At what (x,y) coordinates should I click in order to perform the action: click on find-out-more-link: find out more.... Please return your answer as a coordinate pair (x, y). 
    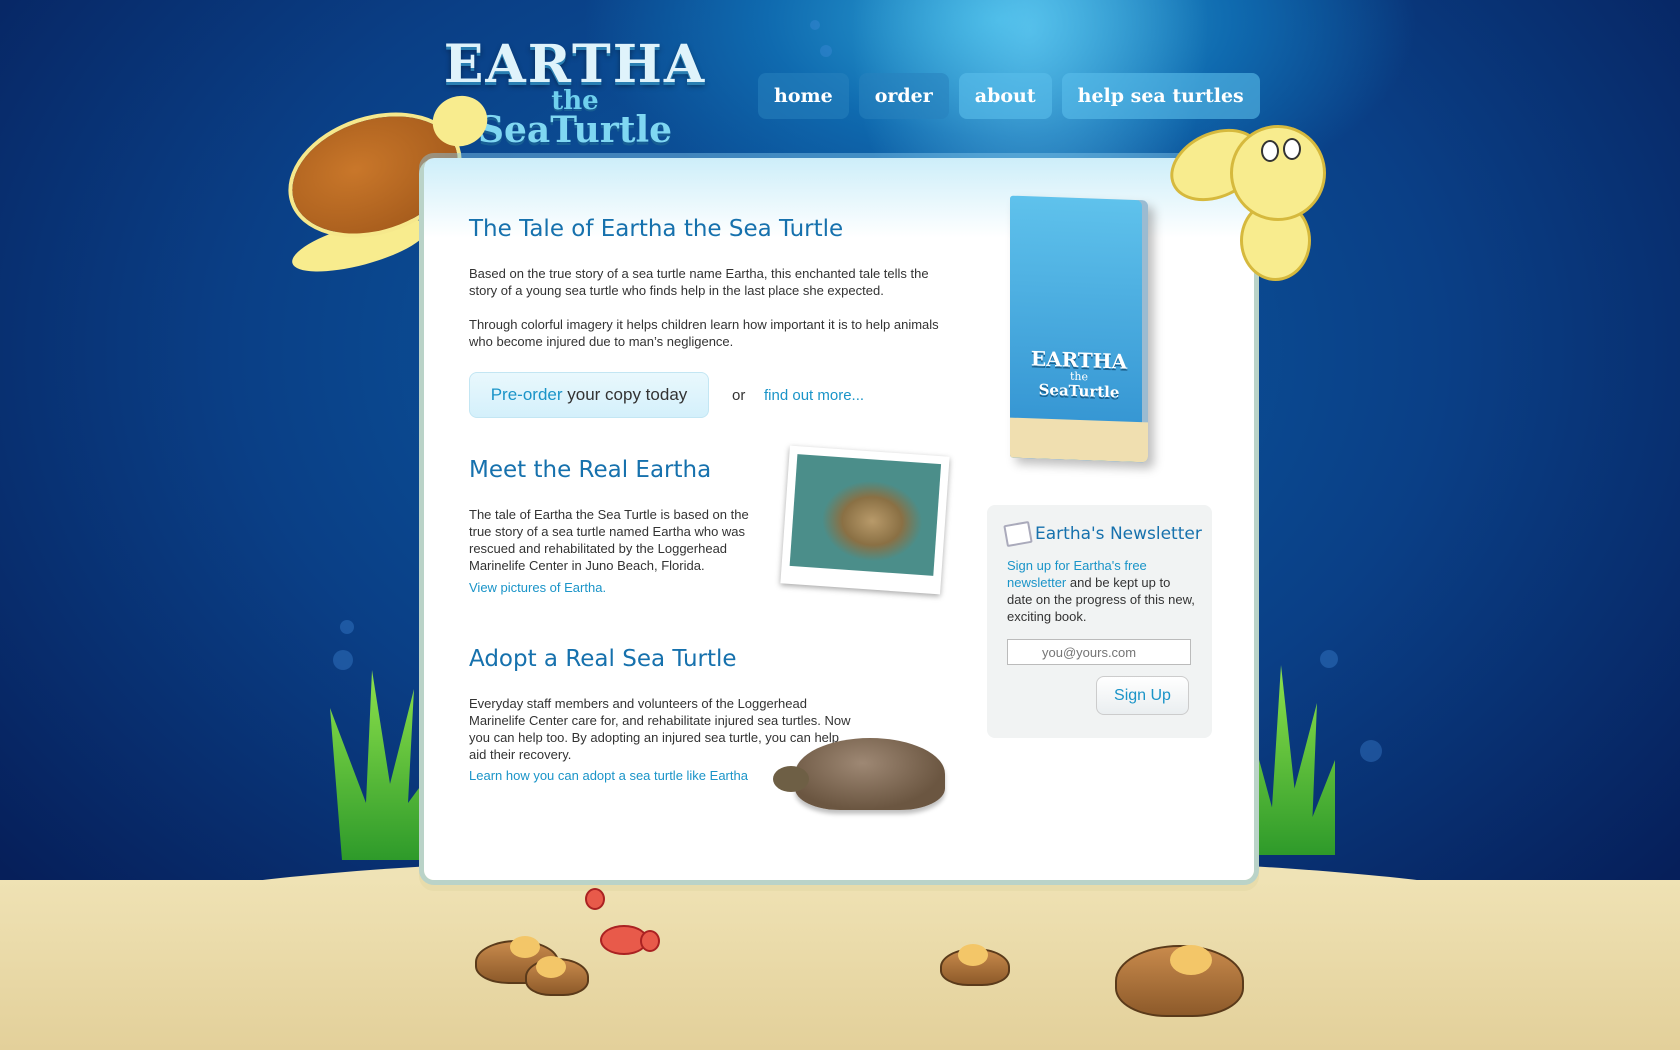
    Looking at the image, I should click on (814, 395).